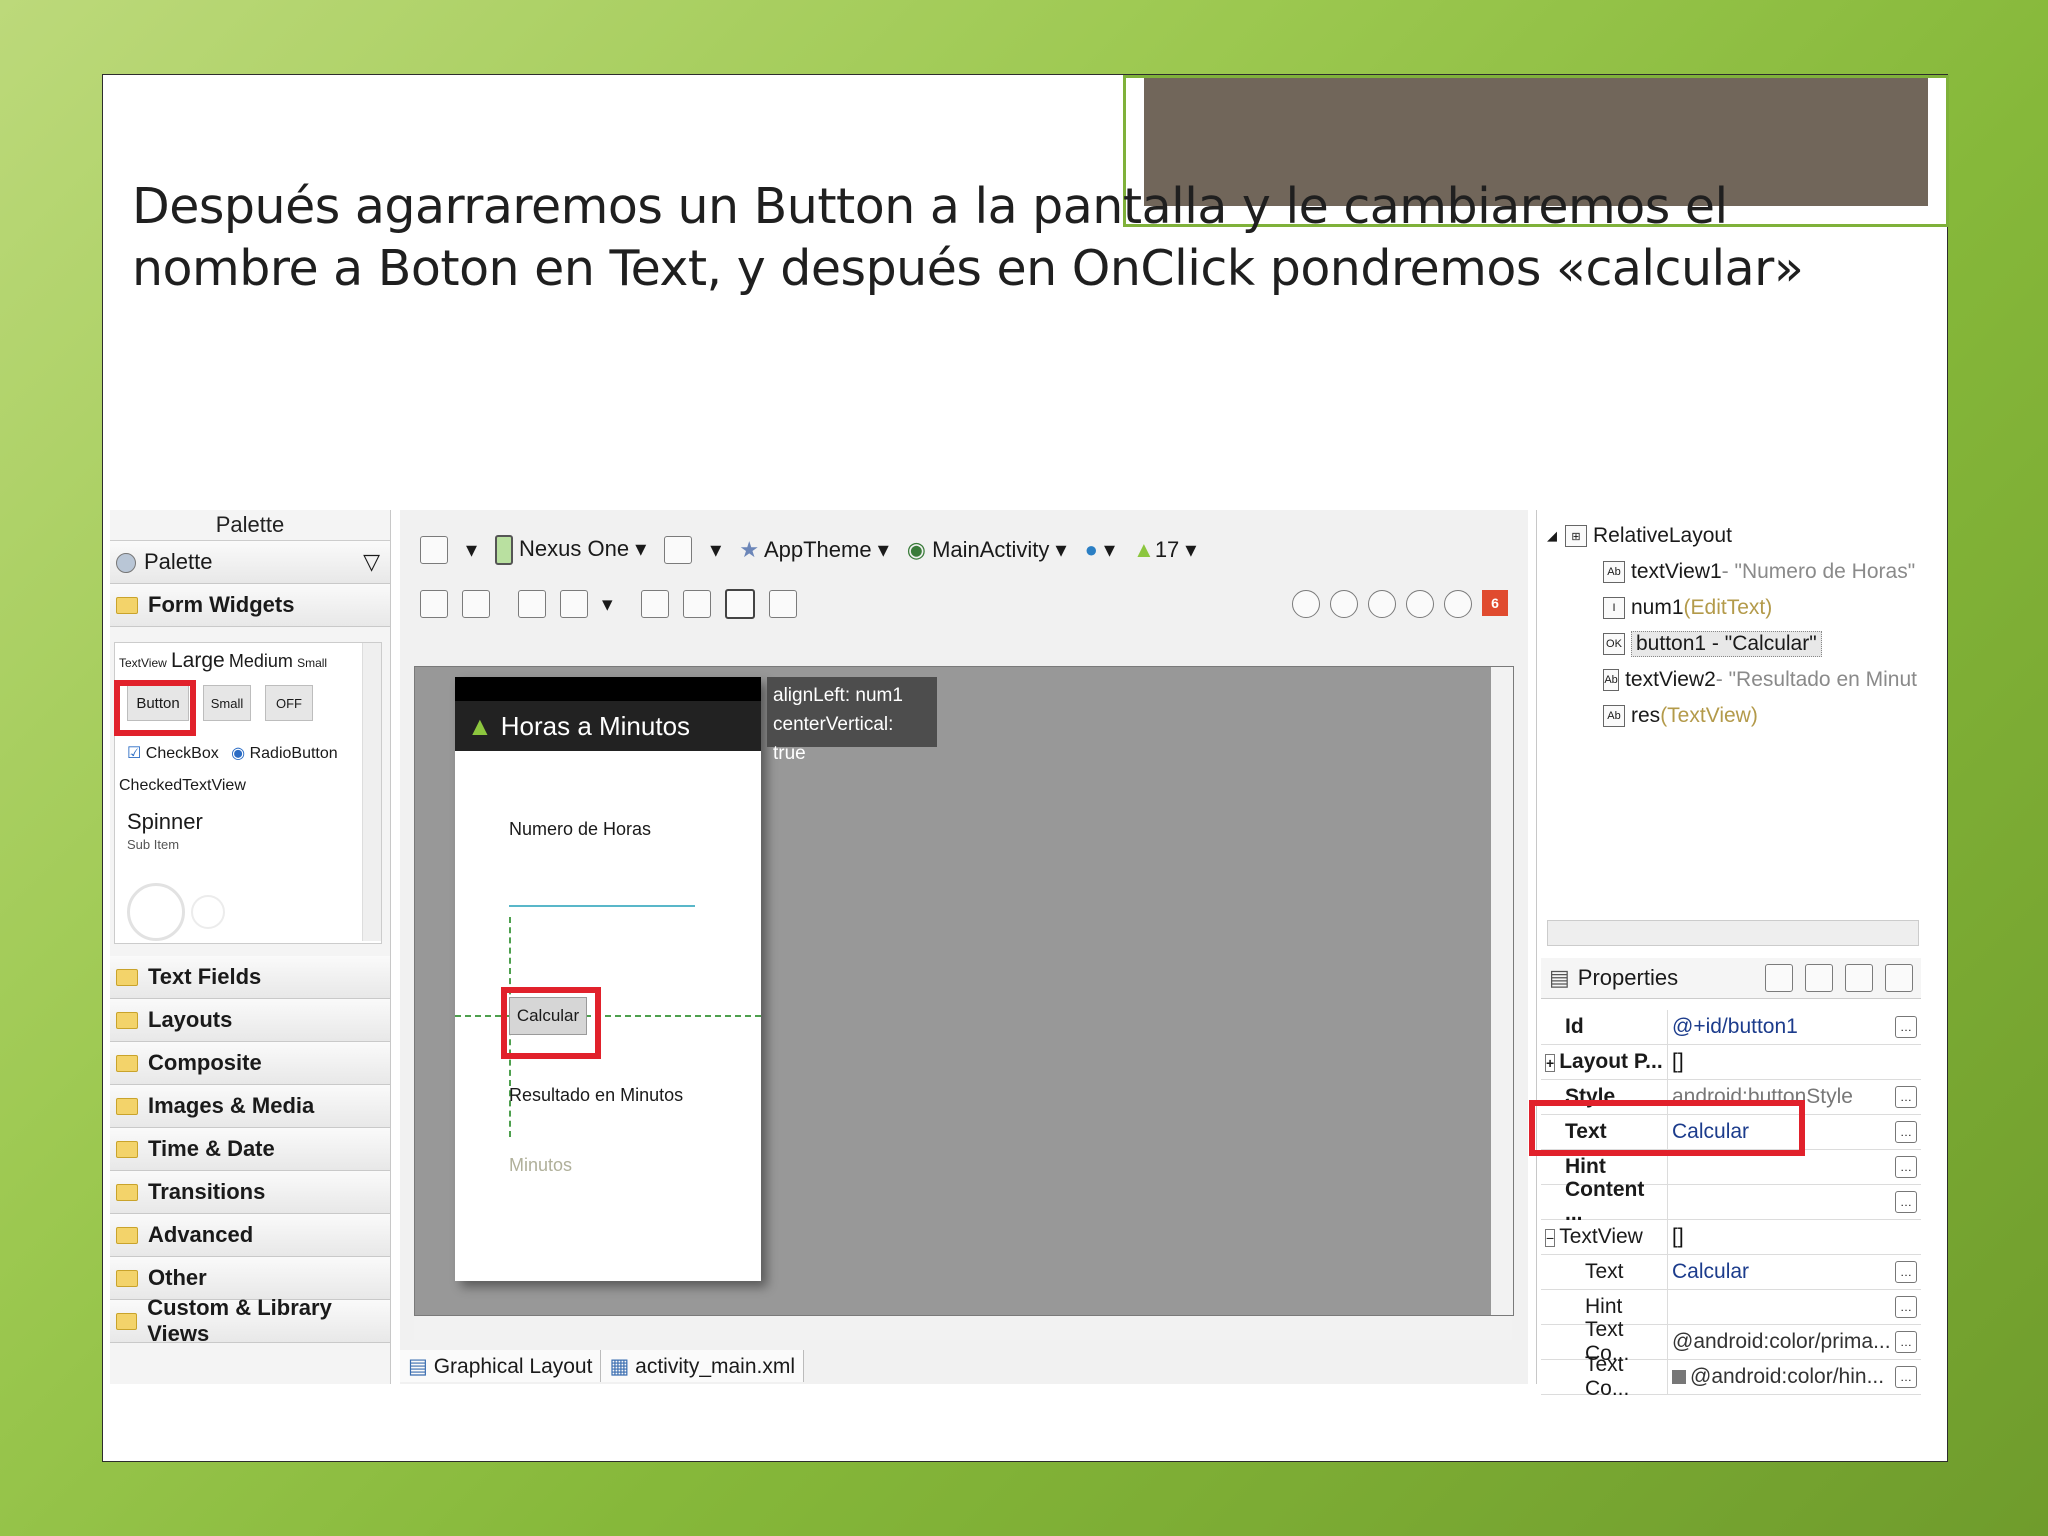 This screenshot has width=2048, height=1536. I want to click on prop-value: Calcular, so click(1781, 1272).